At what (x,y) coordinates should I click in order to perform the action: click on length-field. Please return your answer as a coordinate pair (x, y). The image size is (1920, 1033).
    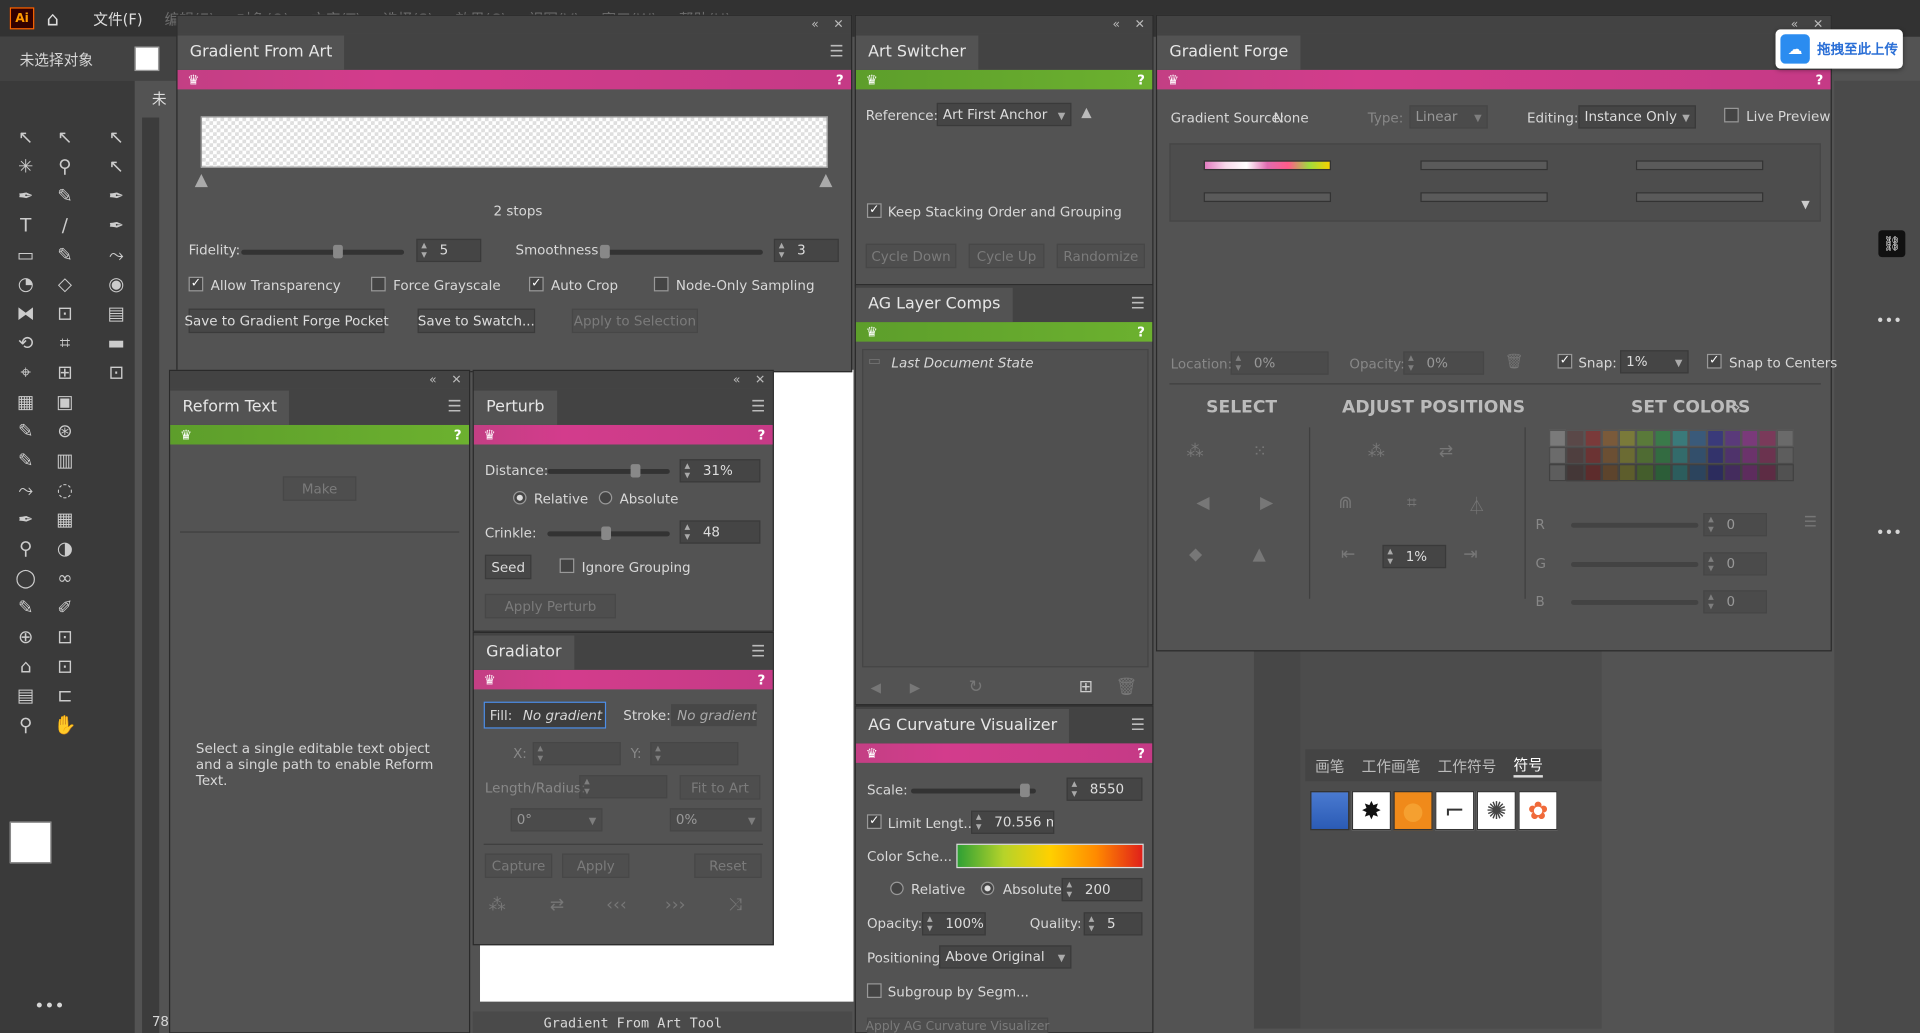
    Looking at the image, I should click on (623, 787).